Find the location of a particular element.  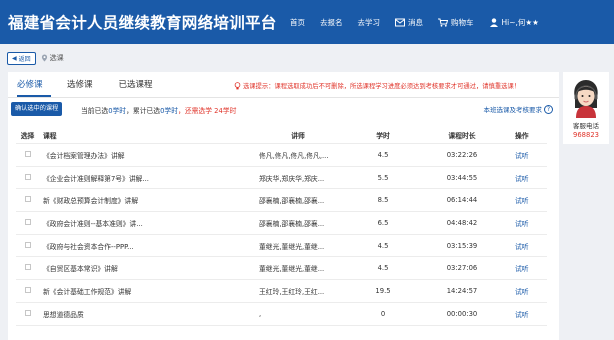

back-label: 返回 is located at coordinates (24, 59).